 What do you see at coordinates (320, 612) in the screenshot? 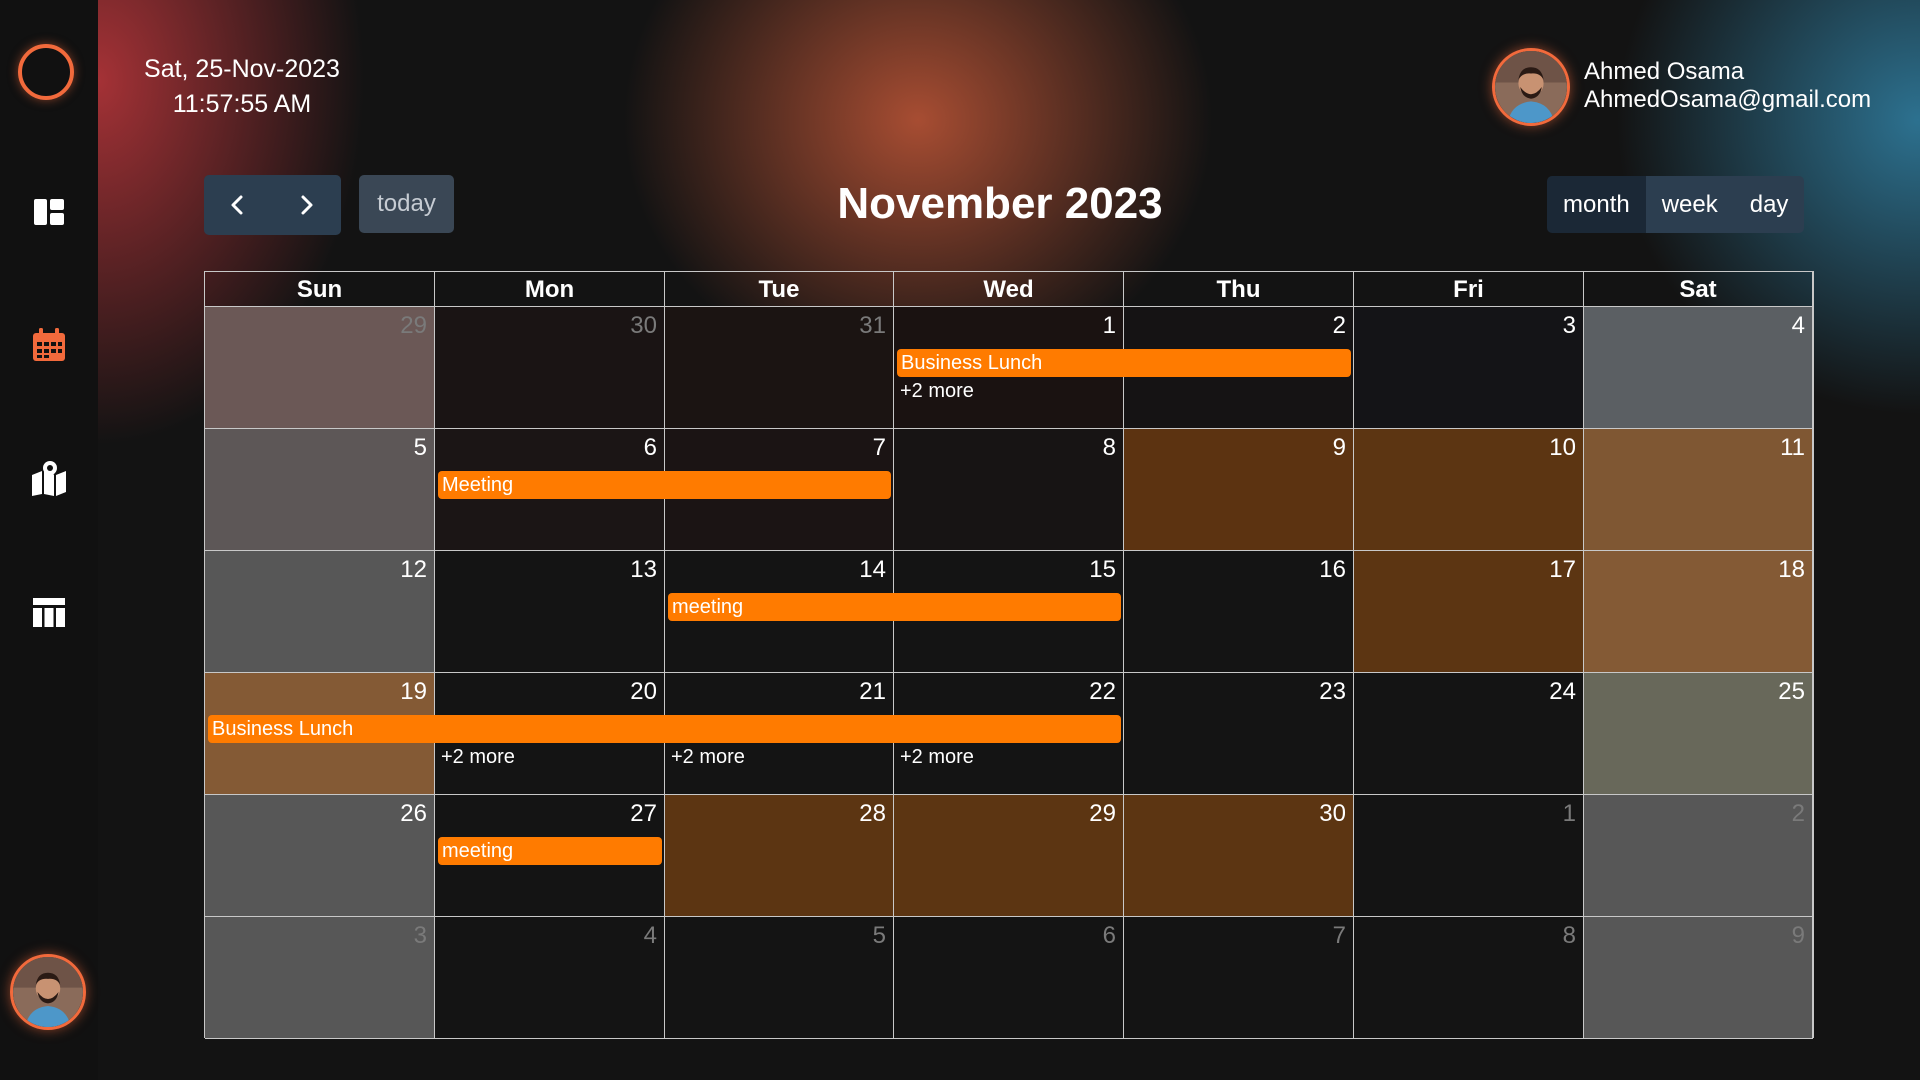
I see `day-cell: 12` at bounding box center [320, 612].